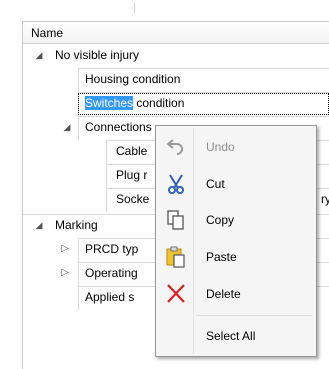 The height and width of the screenshot is (369, 329). I want to click on tree-row: Housing condition, so click(176, 80).